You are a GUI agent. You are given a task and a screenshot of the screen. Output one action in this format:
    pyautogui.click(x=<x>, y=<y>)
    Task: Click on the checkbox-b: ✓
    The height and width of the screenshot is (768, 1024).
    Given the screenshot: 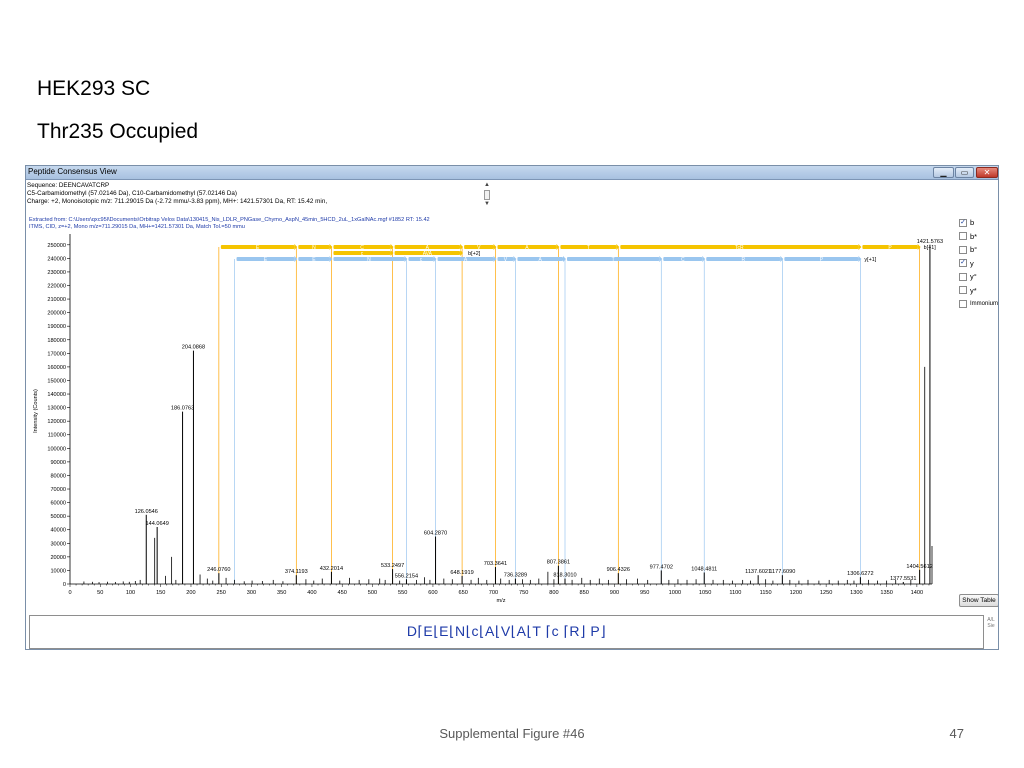 What is the action you would take?
    pyautogui.click(x=963, y=222)
    